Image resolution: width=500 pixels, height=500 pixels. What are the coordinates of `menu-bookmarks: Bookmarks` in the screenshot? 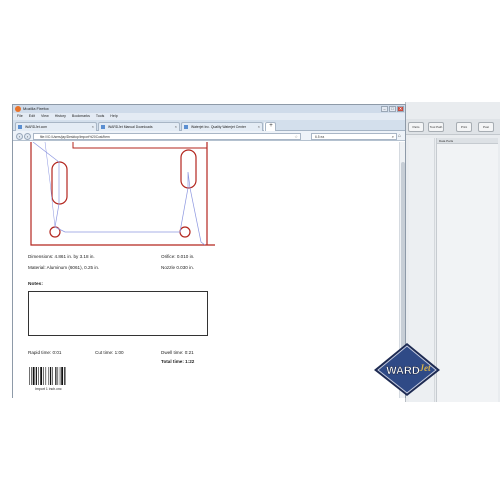 It's located at (81, 116).